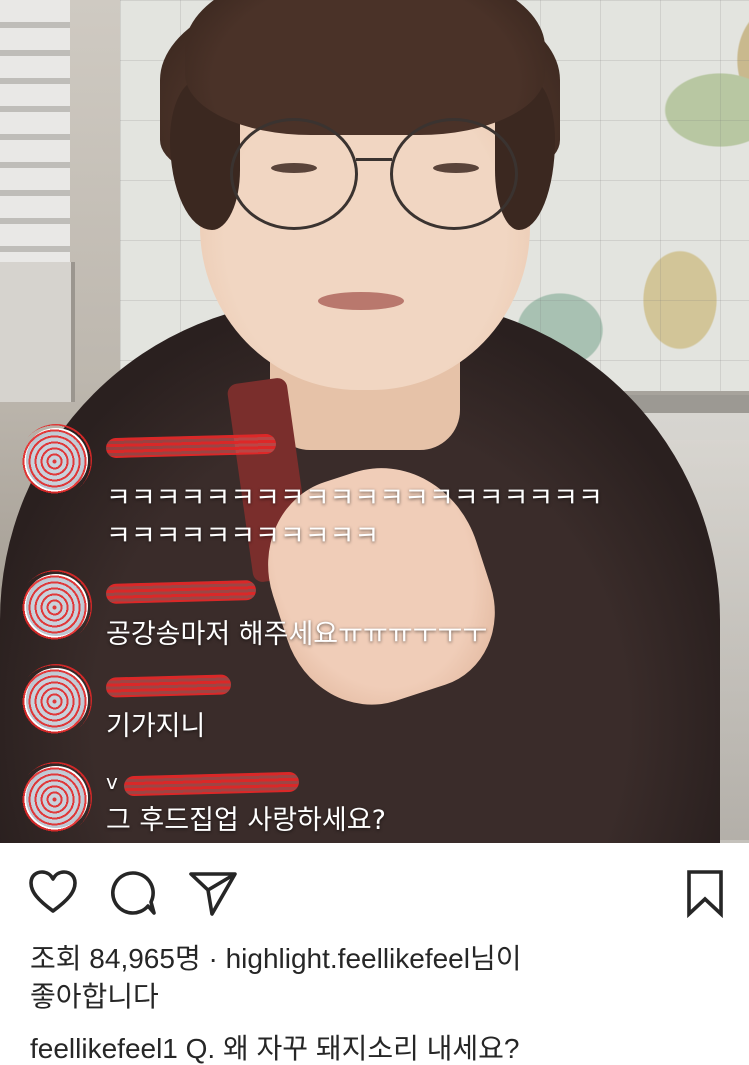 Image resolution: width=749 pixels, height=1065 pixels. What do you see at coordinates (53, 893) in the screenshot?
I see `heart-icon` at bounding box center [53, 893].